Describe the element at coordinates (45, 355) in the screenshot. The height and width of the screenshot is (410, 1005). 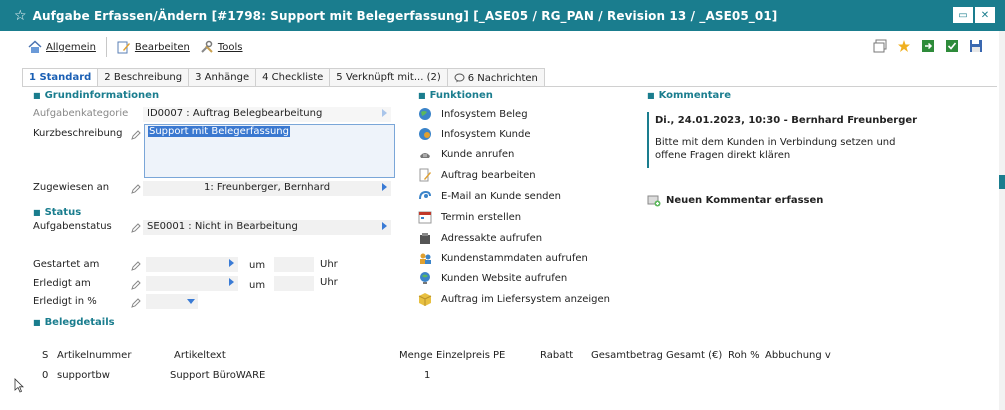
I see `col-header-s: S` at that location.